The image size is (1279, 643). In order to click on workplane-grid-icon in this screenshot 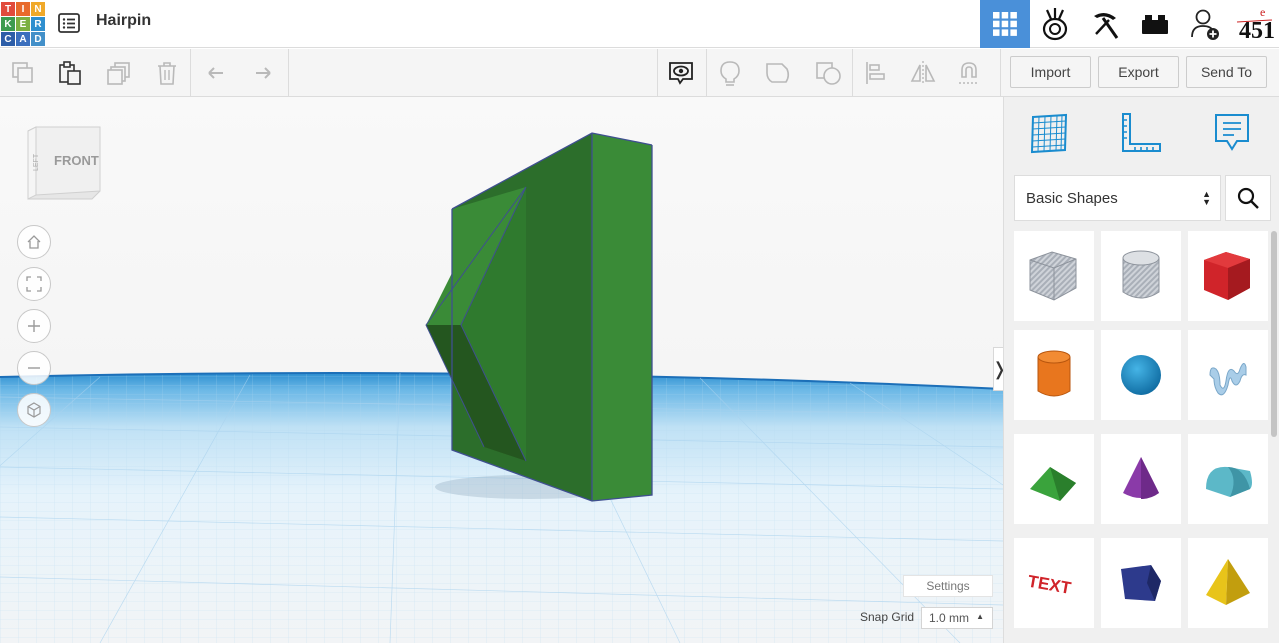, I will do `click(1049, 133)`.